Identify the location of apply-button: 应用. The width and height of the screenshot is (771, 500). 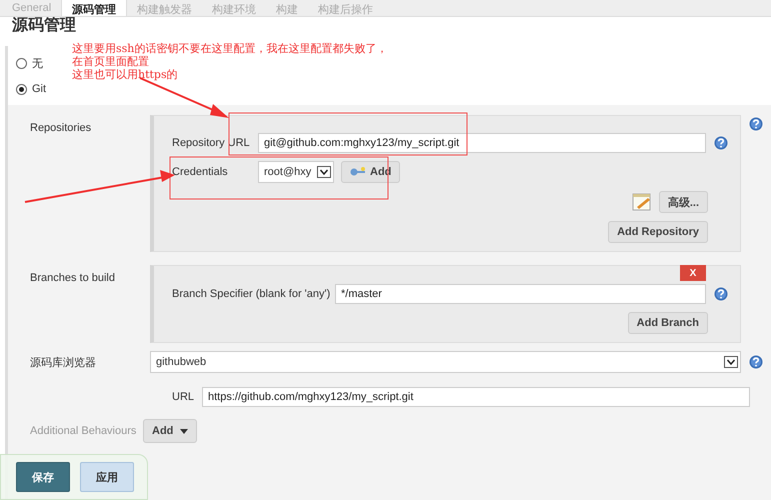
(107, 477).